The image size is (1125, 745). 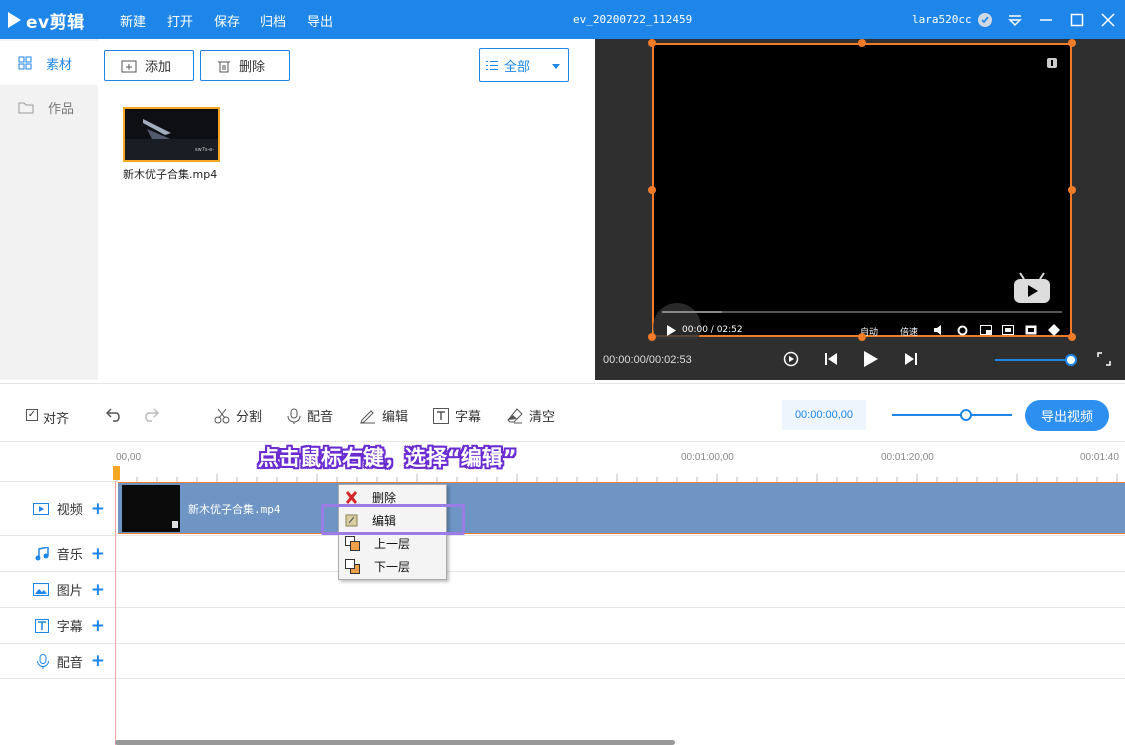 What do you see at coordinates (1072, 190) in the screenshot?
I see `resize-handle-r` at bounding box center [1072, 190].